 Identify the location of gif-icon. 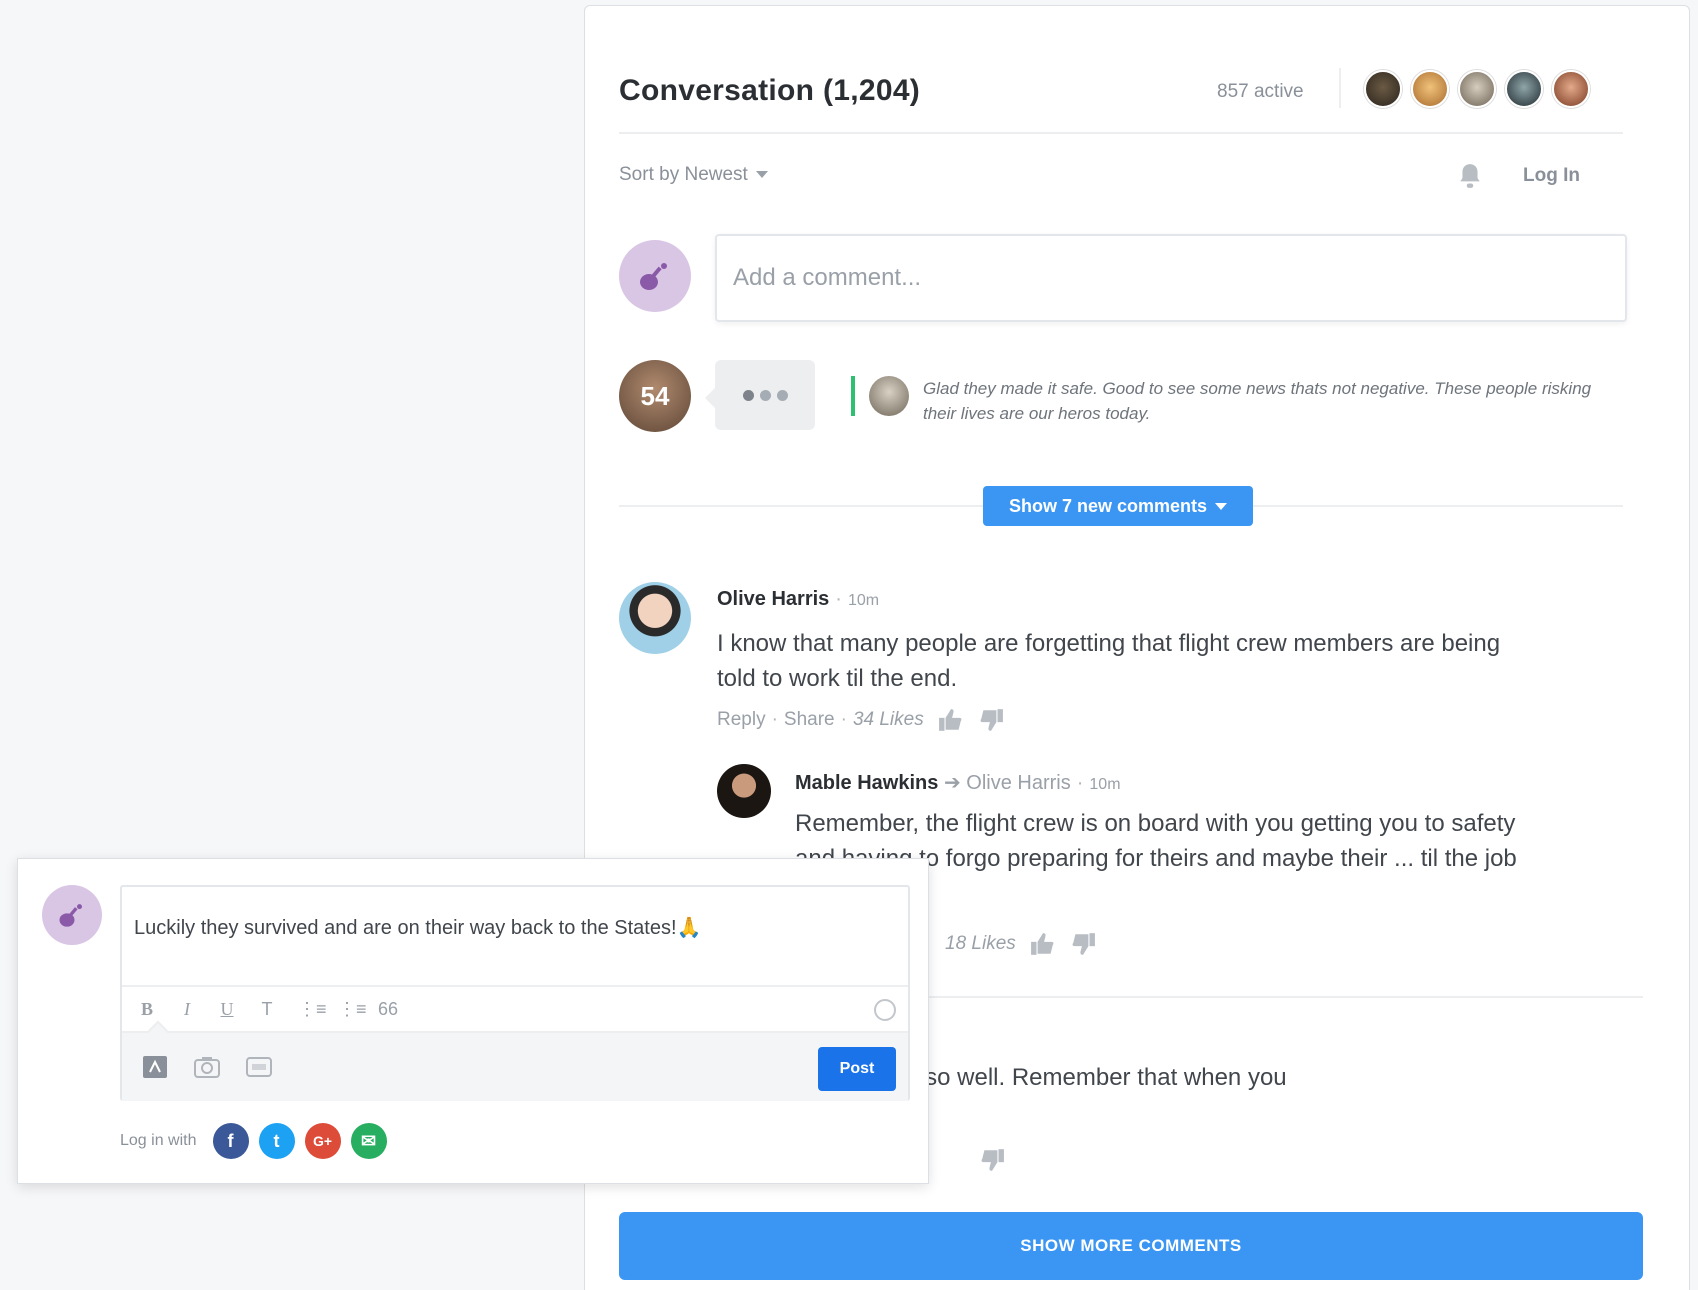
(259, 1067).